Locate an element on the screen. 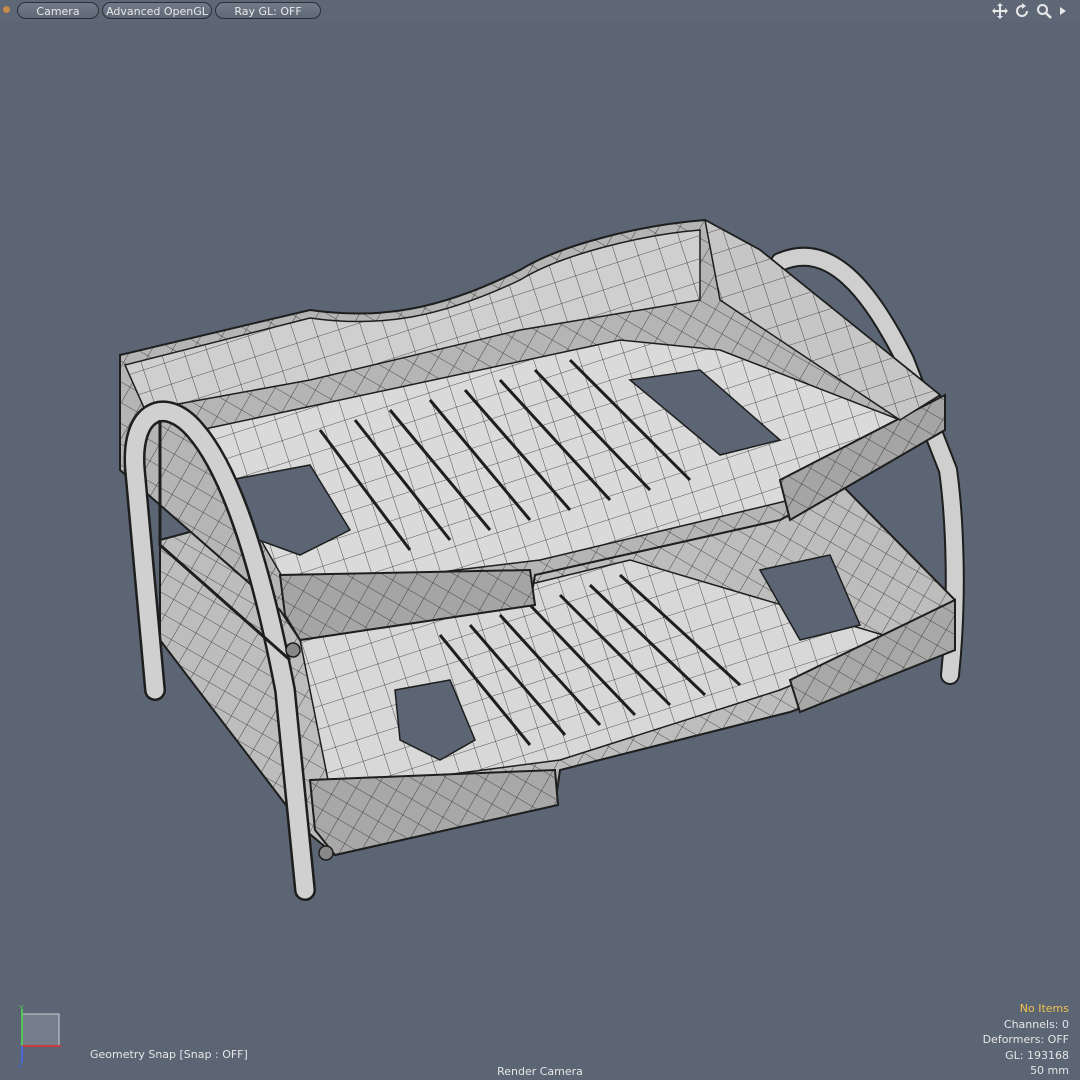 The height and width of the screenshot is (1080, 1080). deformers-status: Deformers: OFF is located at coordinates (1025, 1040).